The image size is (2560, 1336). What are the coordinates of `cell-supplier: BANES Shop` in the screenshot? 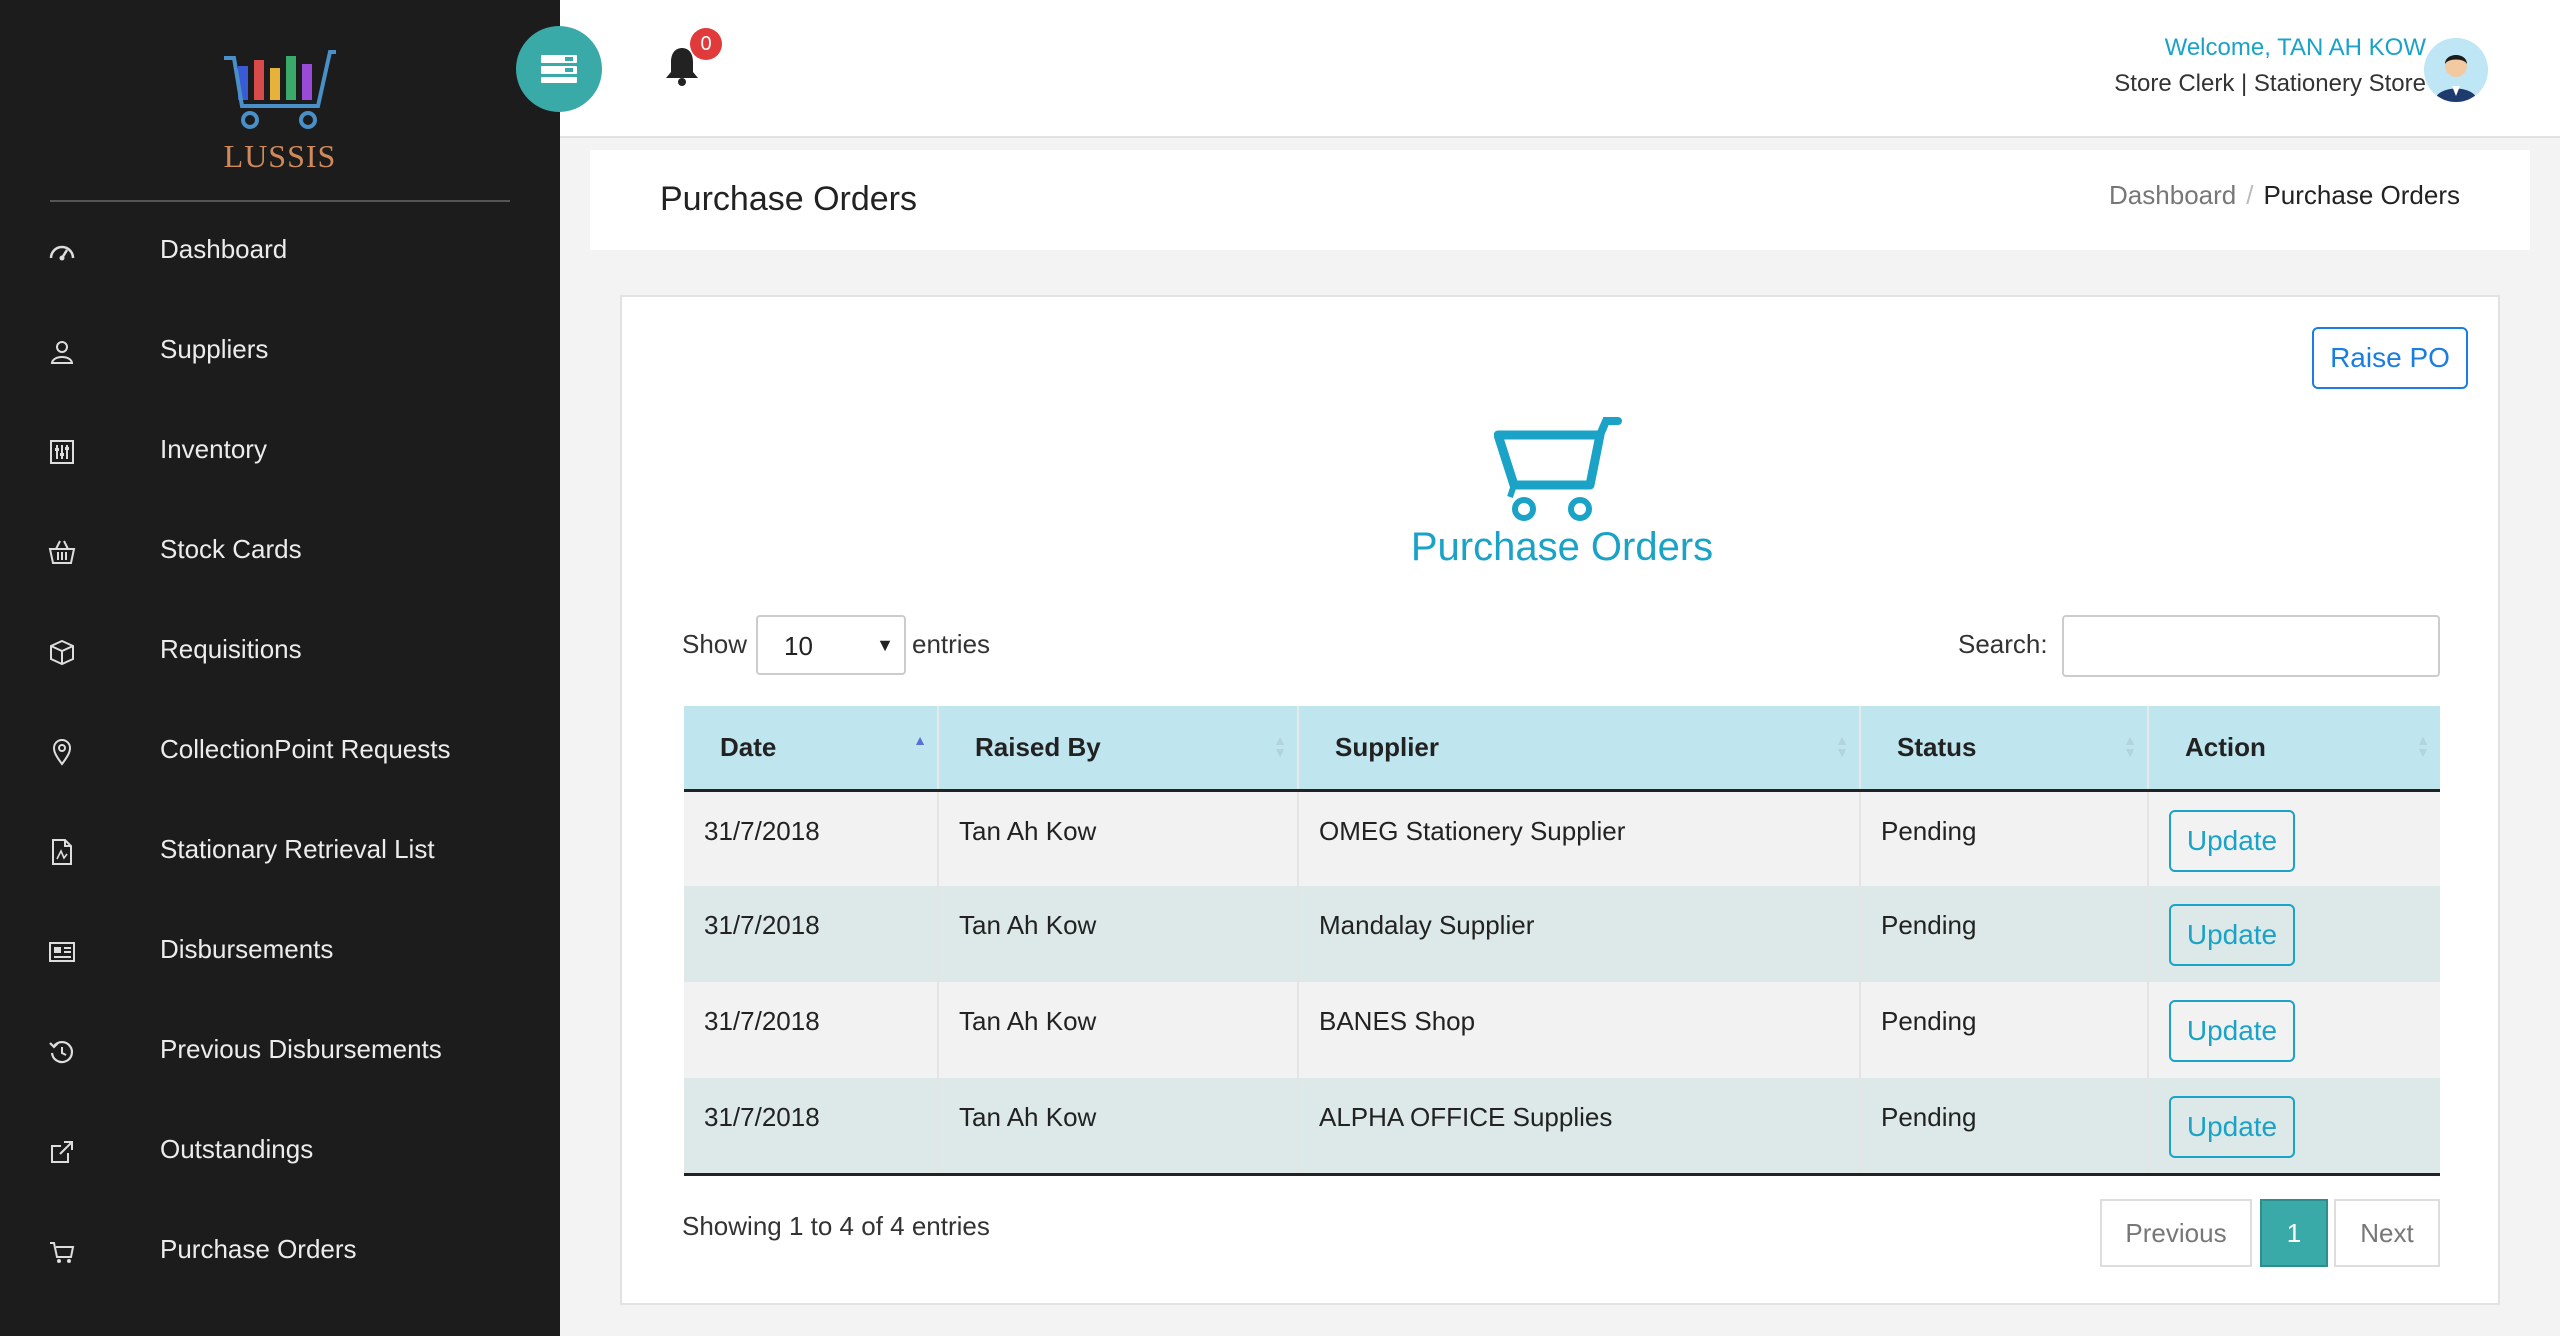 It's located at (1579, 1030).